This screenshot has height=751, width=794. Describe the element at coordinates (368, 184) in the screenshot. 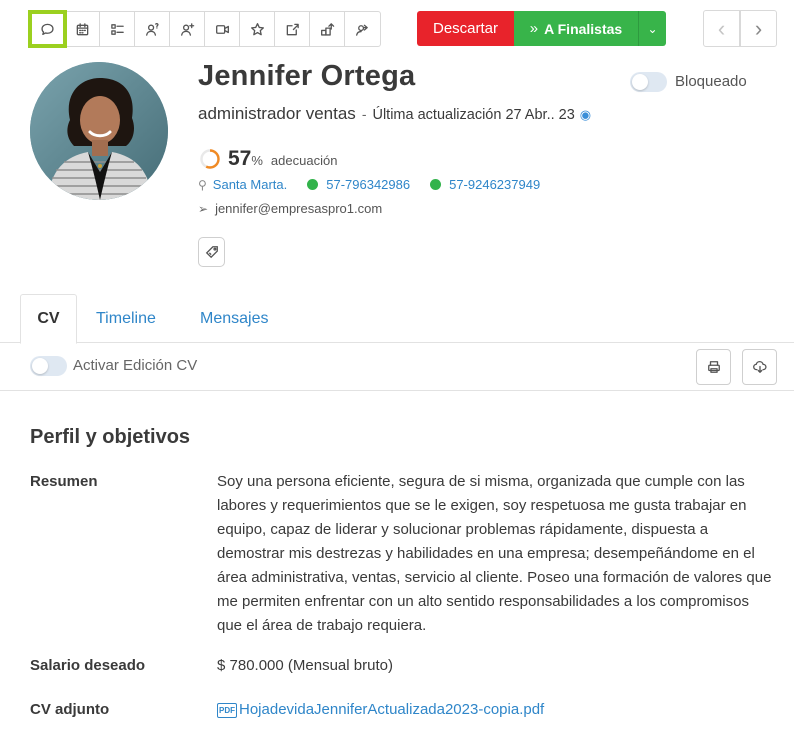

I see `phone-1: 57-796342986` at that location.